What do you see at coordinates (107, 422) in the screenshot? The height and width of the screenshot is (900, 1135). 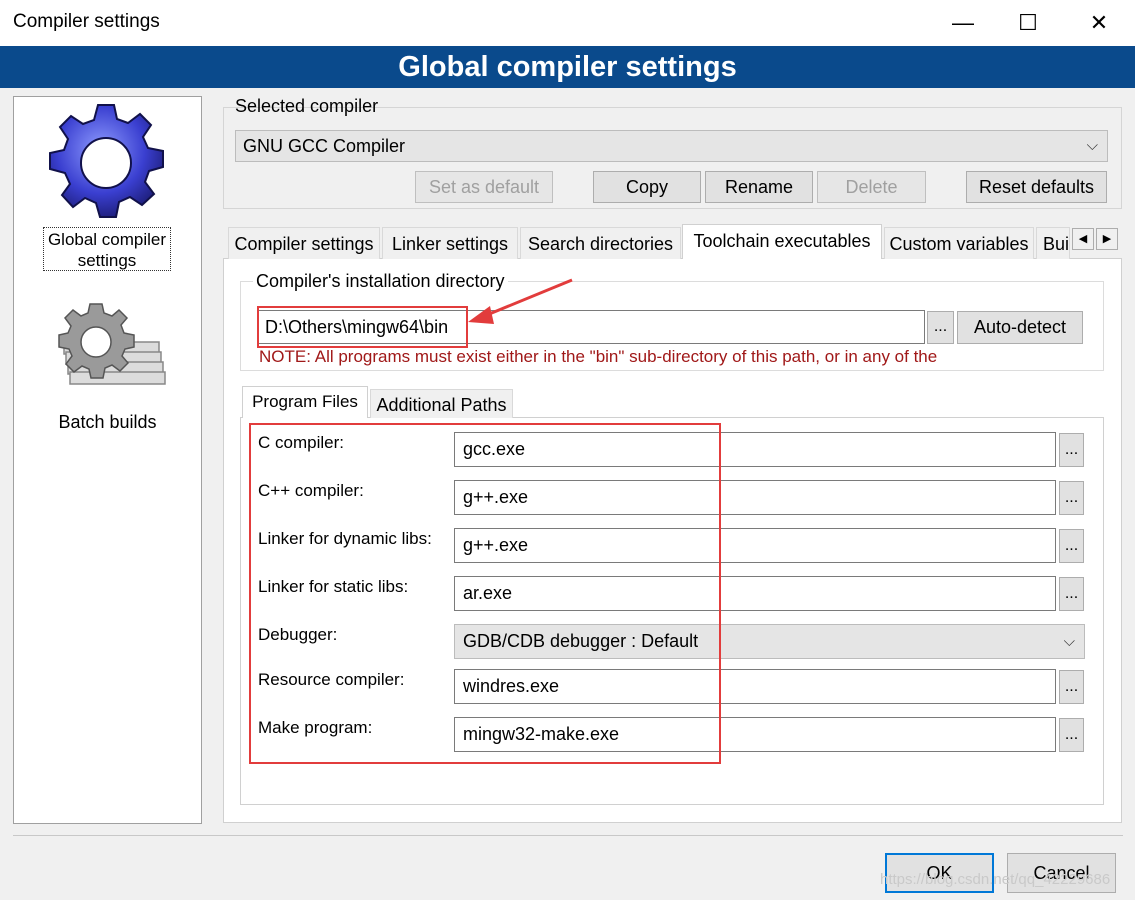 I see `sidebar-item-batch-builds: Batch builds` at bounding box center [107, 422].